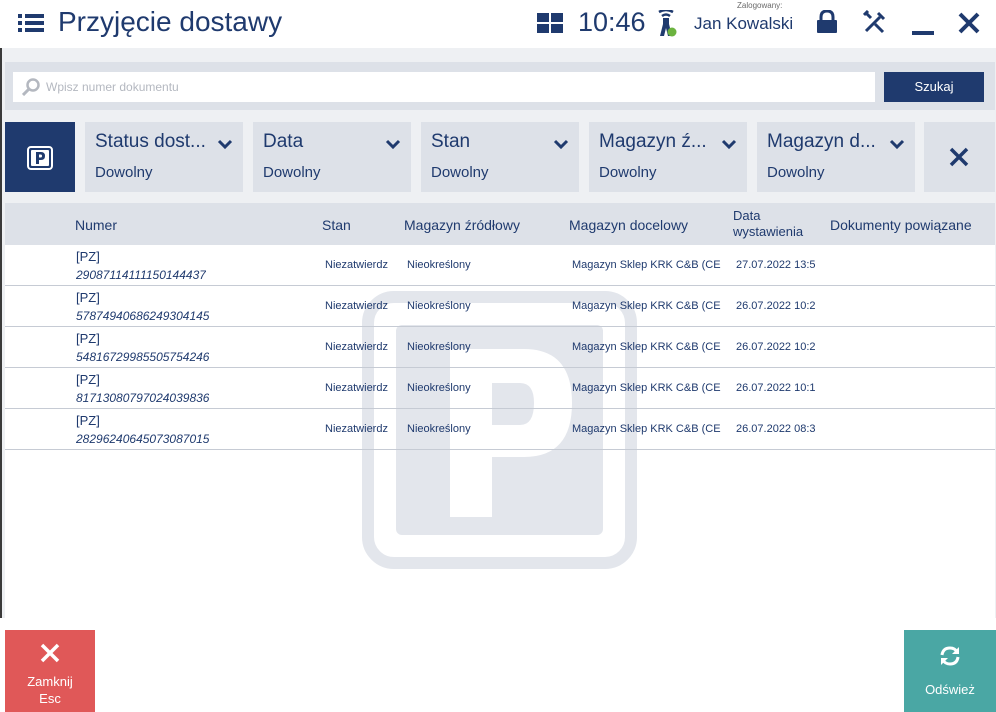 This screenshot has height=712, width=996. What do you see at coordinates (628, 225) in the screenshot?
I see `column-header: Magazyn docelowy` at bounding box center [628, 225].